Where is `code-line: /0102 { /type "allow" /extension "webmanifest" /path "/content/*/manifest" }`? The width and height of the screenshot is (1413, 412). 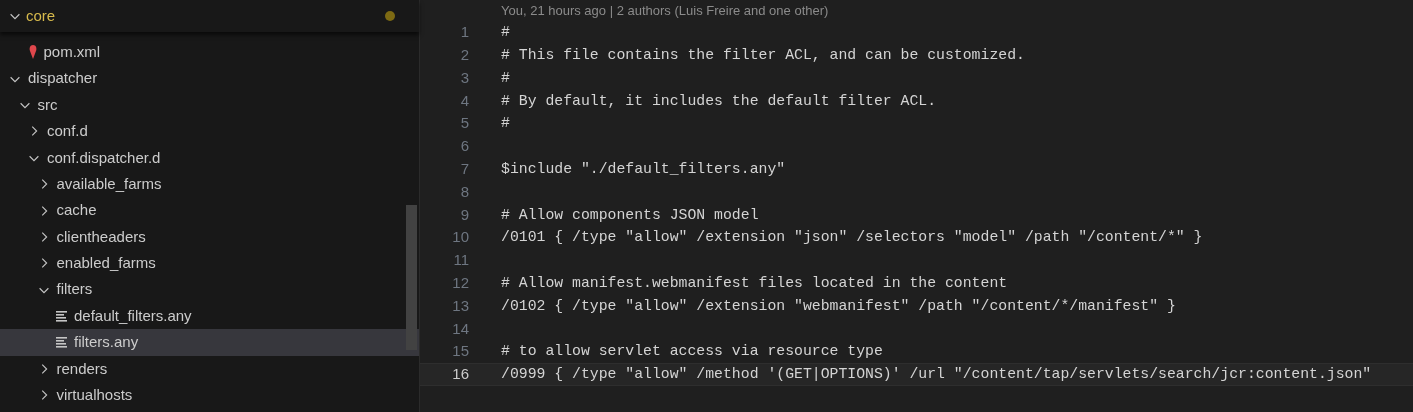 code-line: /0102 { /type "allow" /extension "webmanifest" /path "/content/*/manifest" } is located at coordinates (838, 306).